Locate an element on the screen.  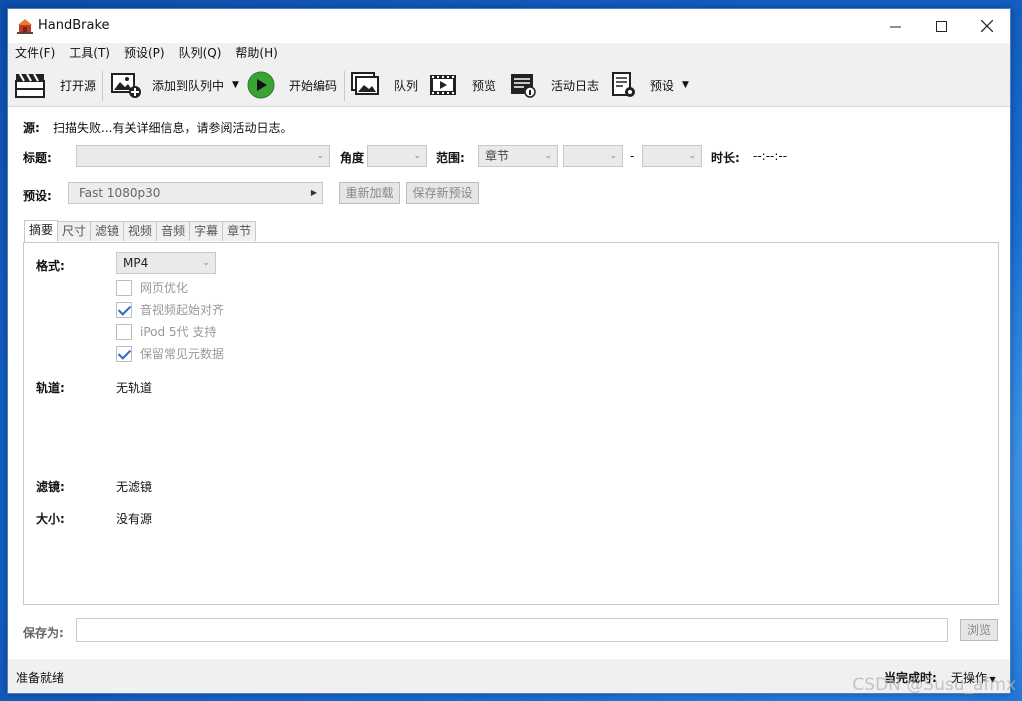
range-end-select: ⌄ is located at coordinates (672, 156).